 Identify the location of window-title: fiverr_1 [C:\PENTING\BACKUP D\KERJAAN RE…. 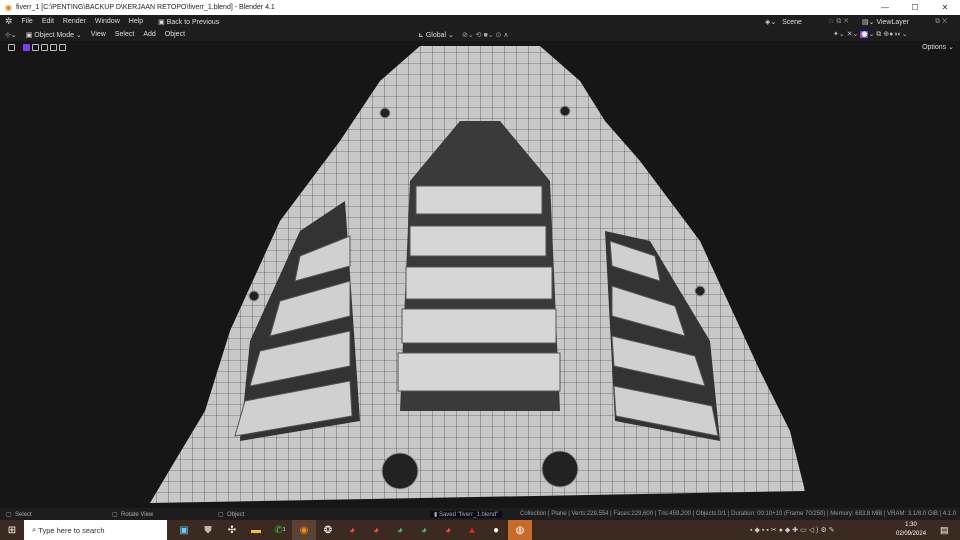
(145, 7).